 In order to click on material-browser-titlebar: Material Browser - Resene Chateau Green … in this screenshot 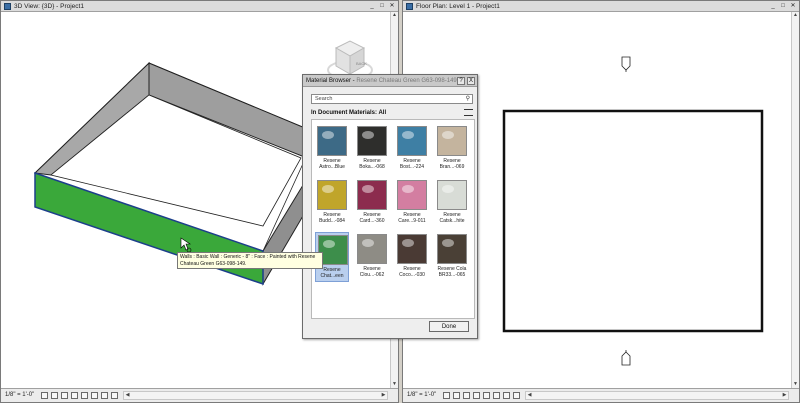, I will do `click(390, 81)`.